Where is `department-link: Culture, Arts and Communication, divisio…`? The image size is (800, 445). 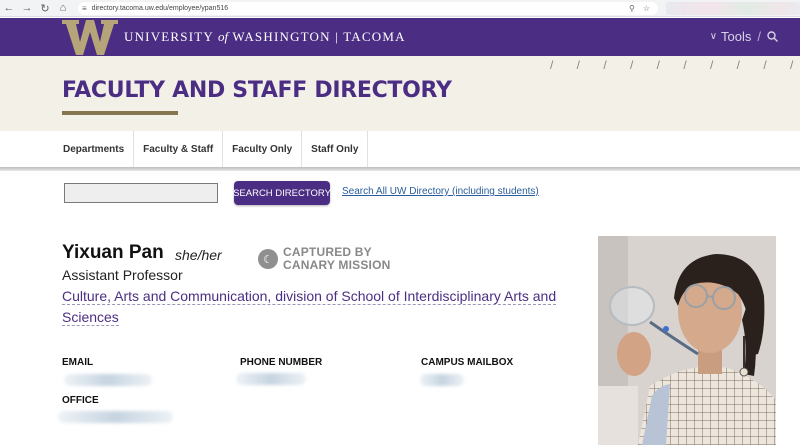
department-link: Culture, Arts and Communication, divisio… is located at coordinates (327, 307).